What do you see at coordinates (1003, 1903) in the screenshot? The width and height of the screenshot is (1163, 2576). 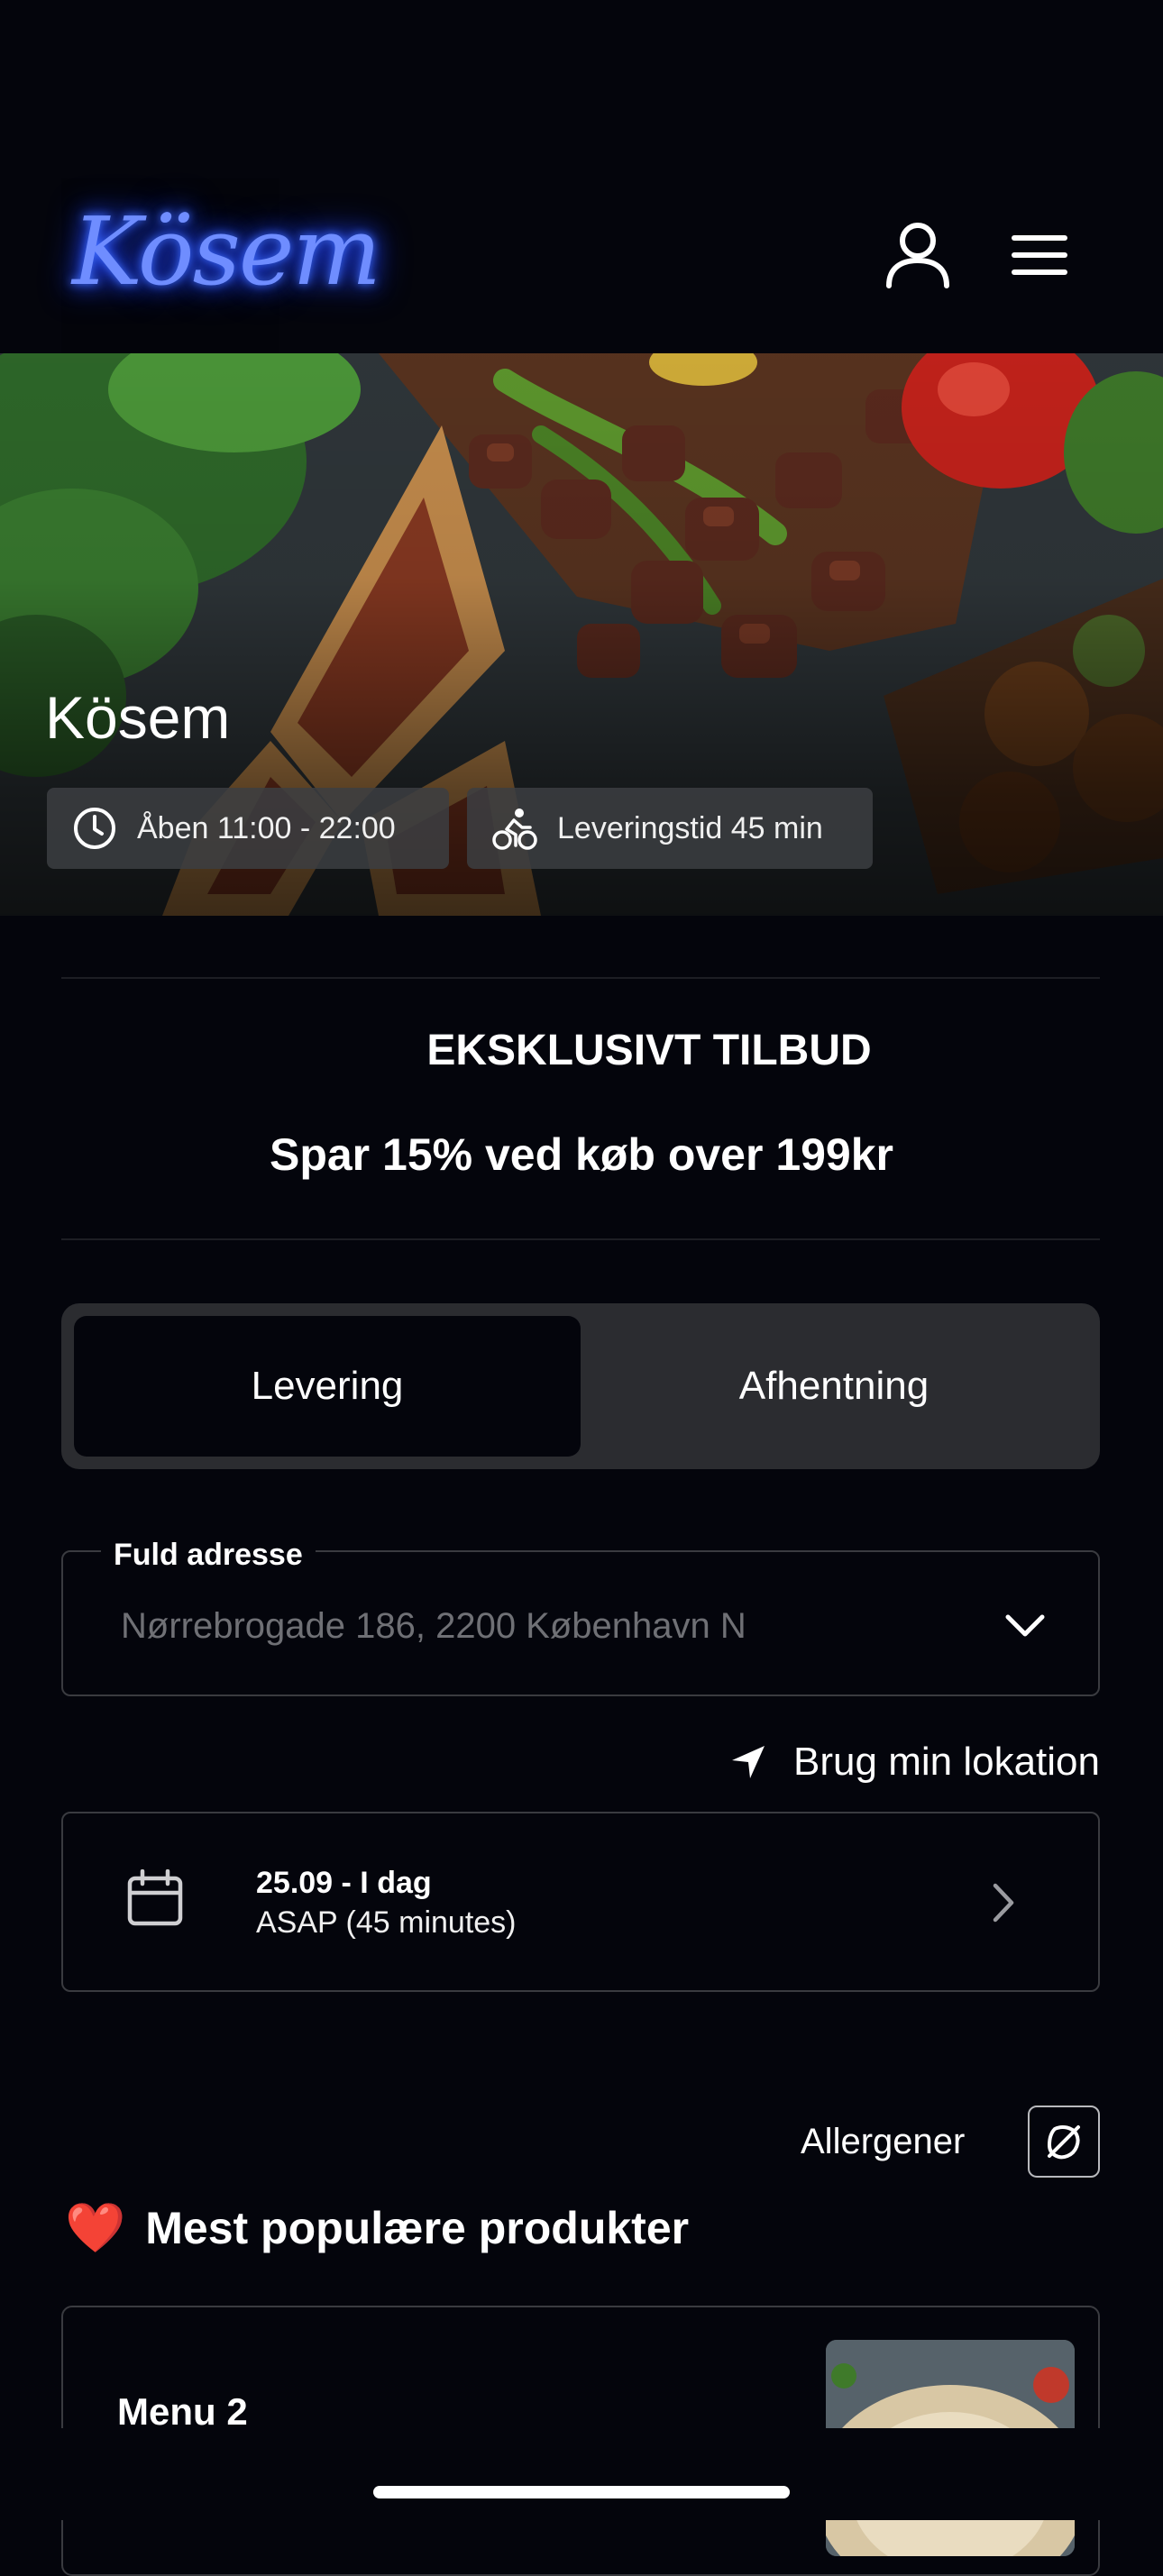 I see `chevron-right-icon` at bounding box center [1003, 1903].